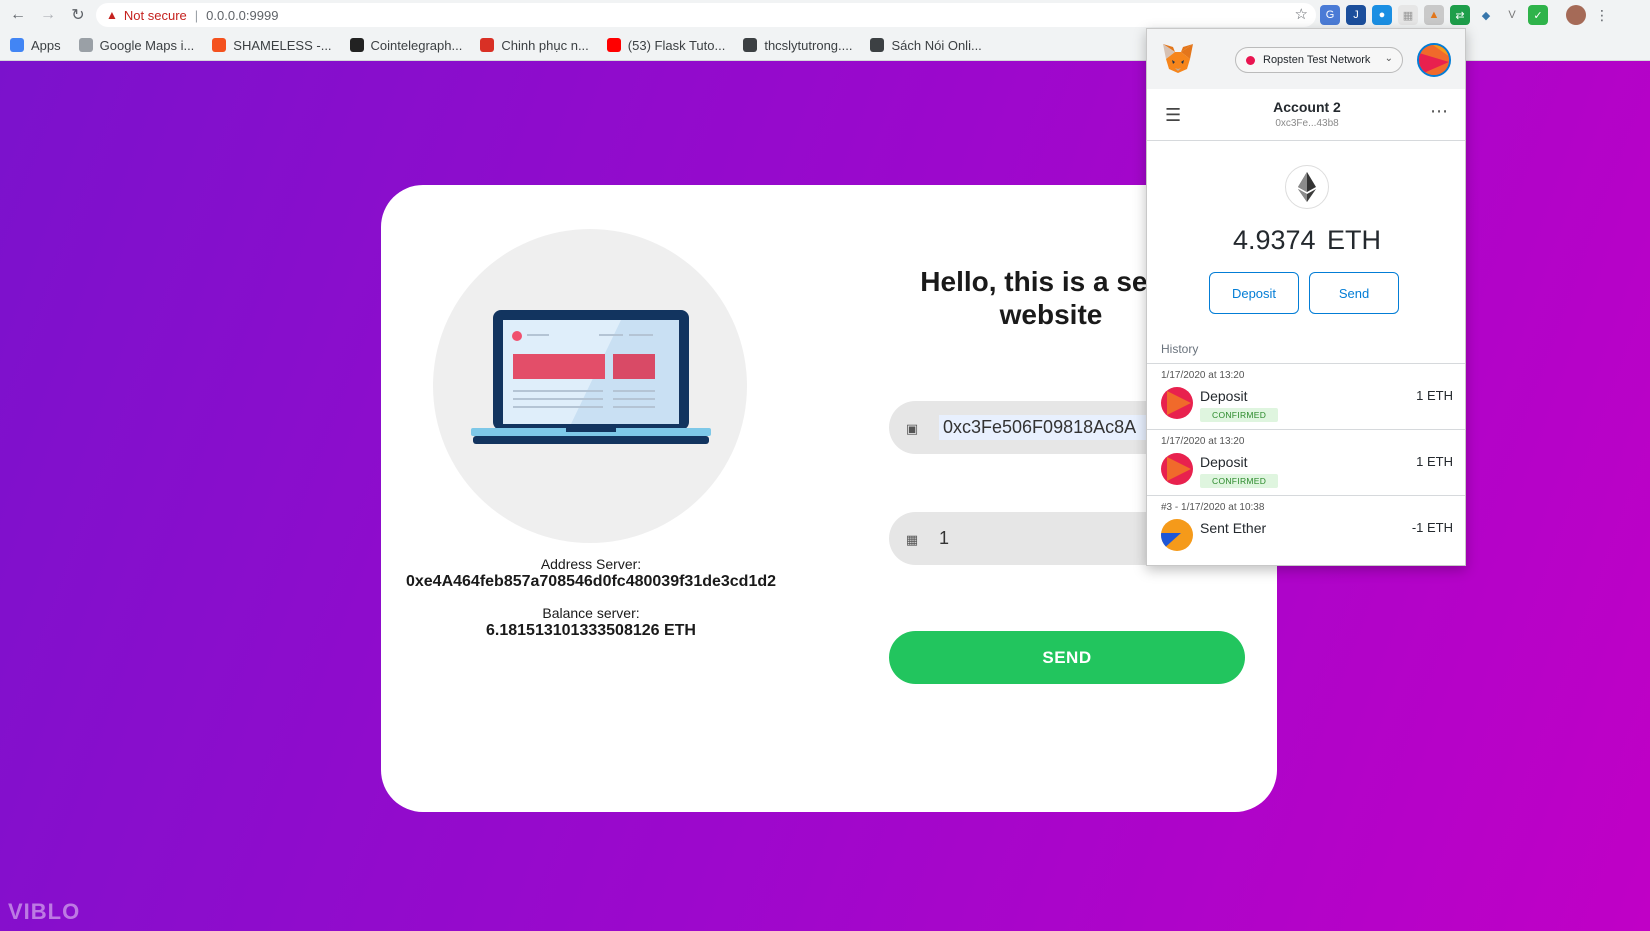 This screenshot has height=931, width=1650. Describe the element at coordinates (1301, 14) in the screenshot. I see `bookmark-star-icon: ☆` at that location.